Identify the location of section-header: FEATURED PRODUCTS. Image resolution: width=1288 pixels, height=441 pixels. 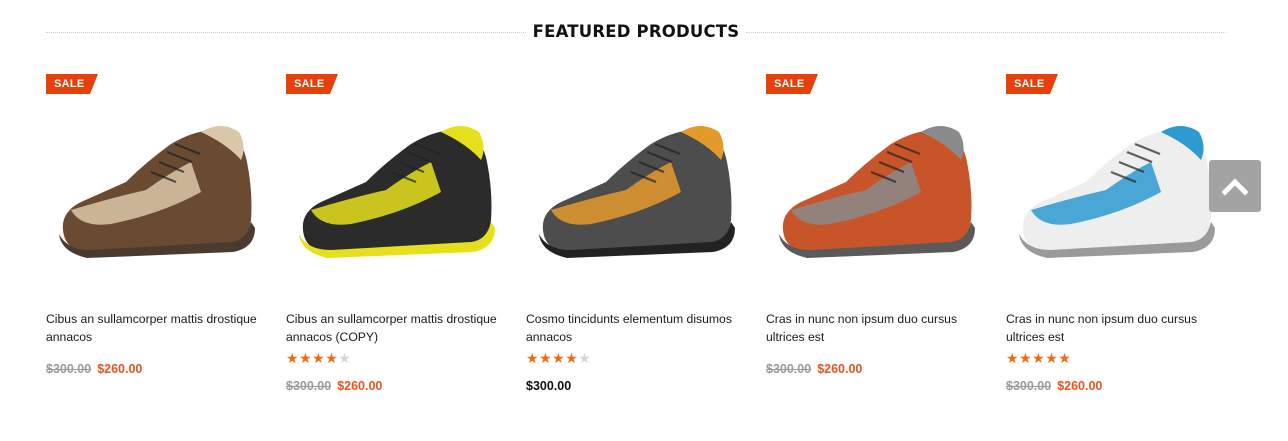
(636, 33).